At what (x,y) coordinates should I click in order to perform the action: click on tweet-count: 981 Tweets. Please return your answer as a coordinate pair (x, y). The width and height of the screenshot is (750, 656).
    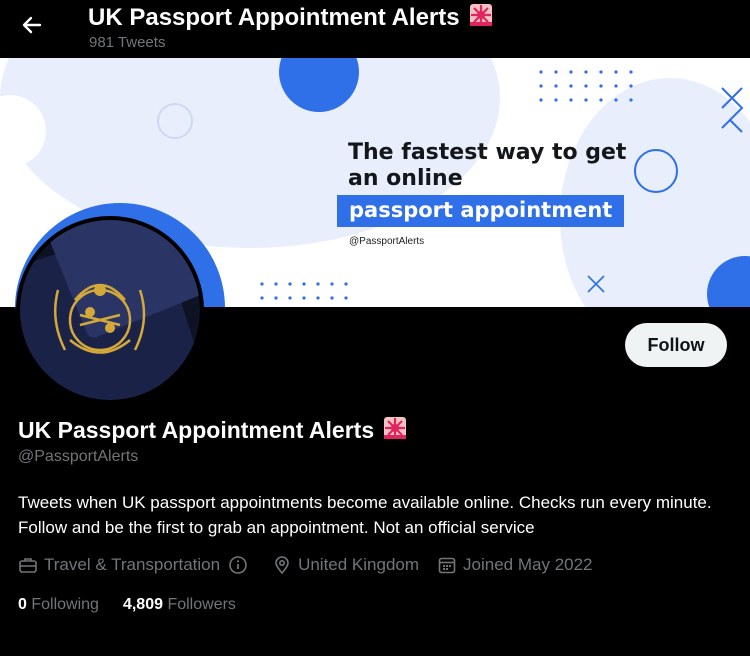
    Looking at the image, I should click on (127, 42).